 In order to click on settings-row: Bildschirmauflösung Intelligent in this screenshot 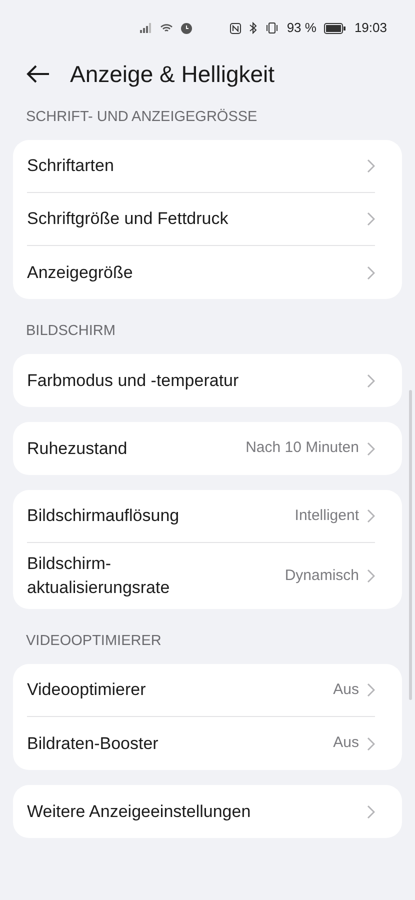, I will do `click(201, 516)`.